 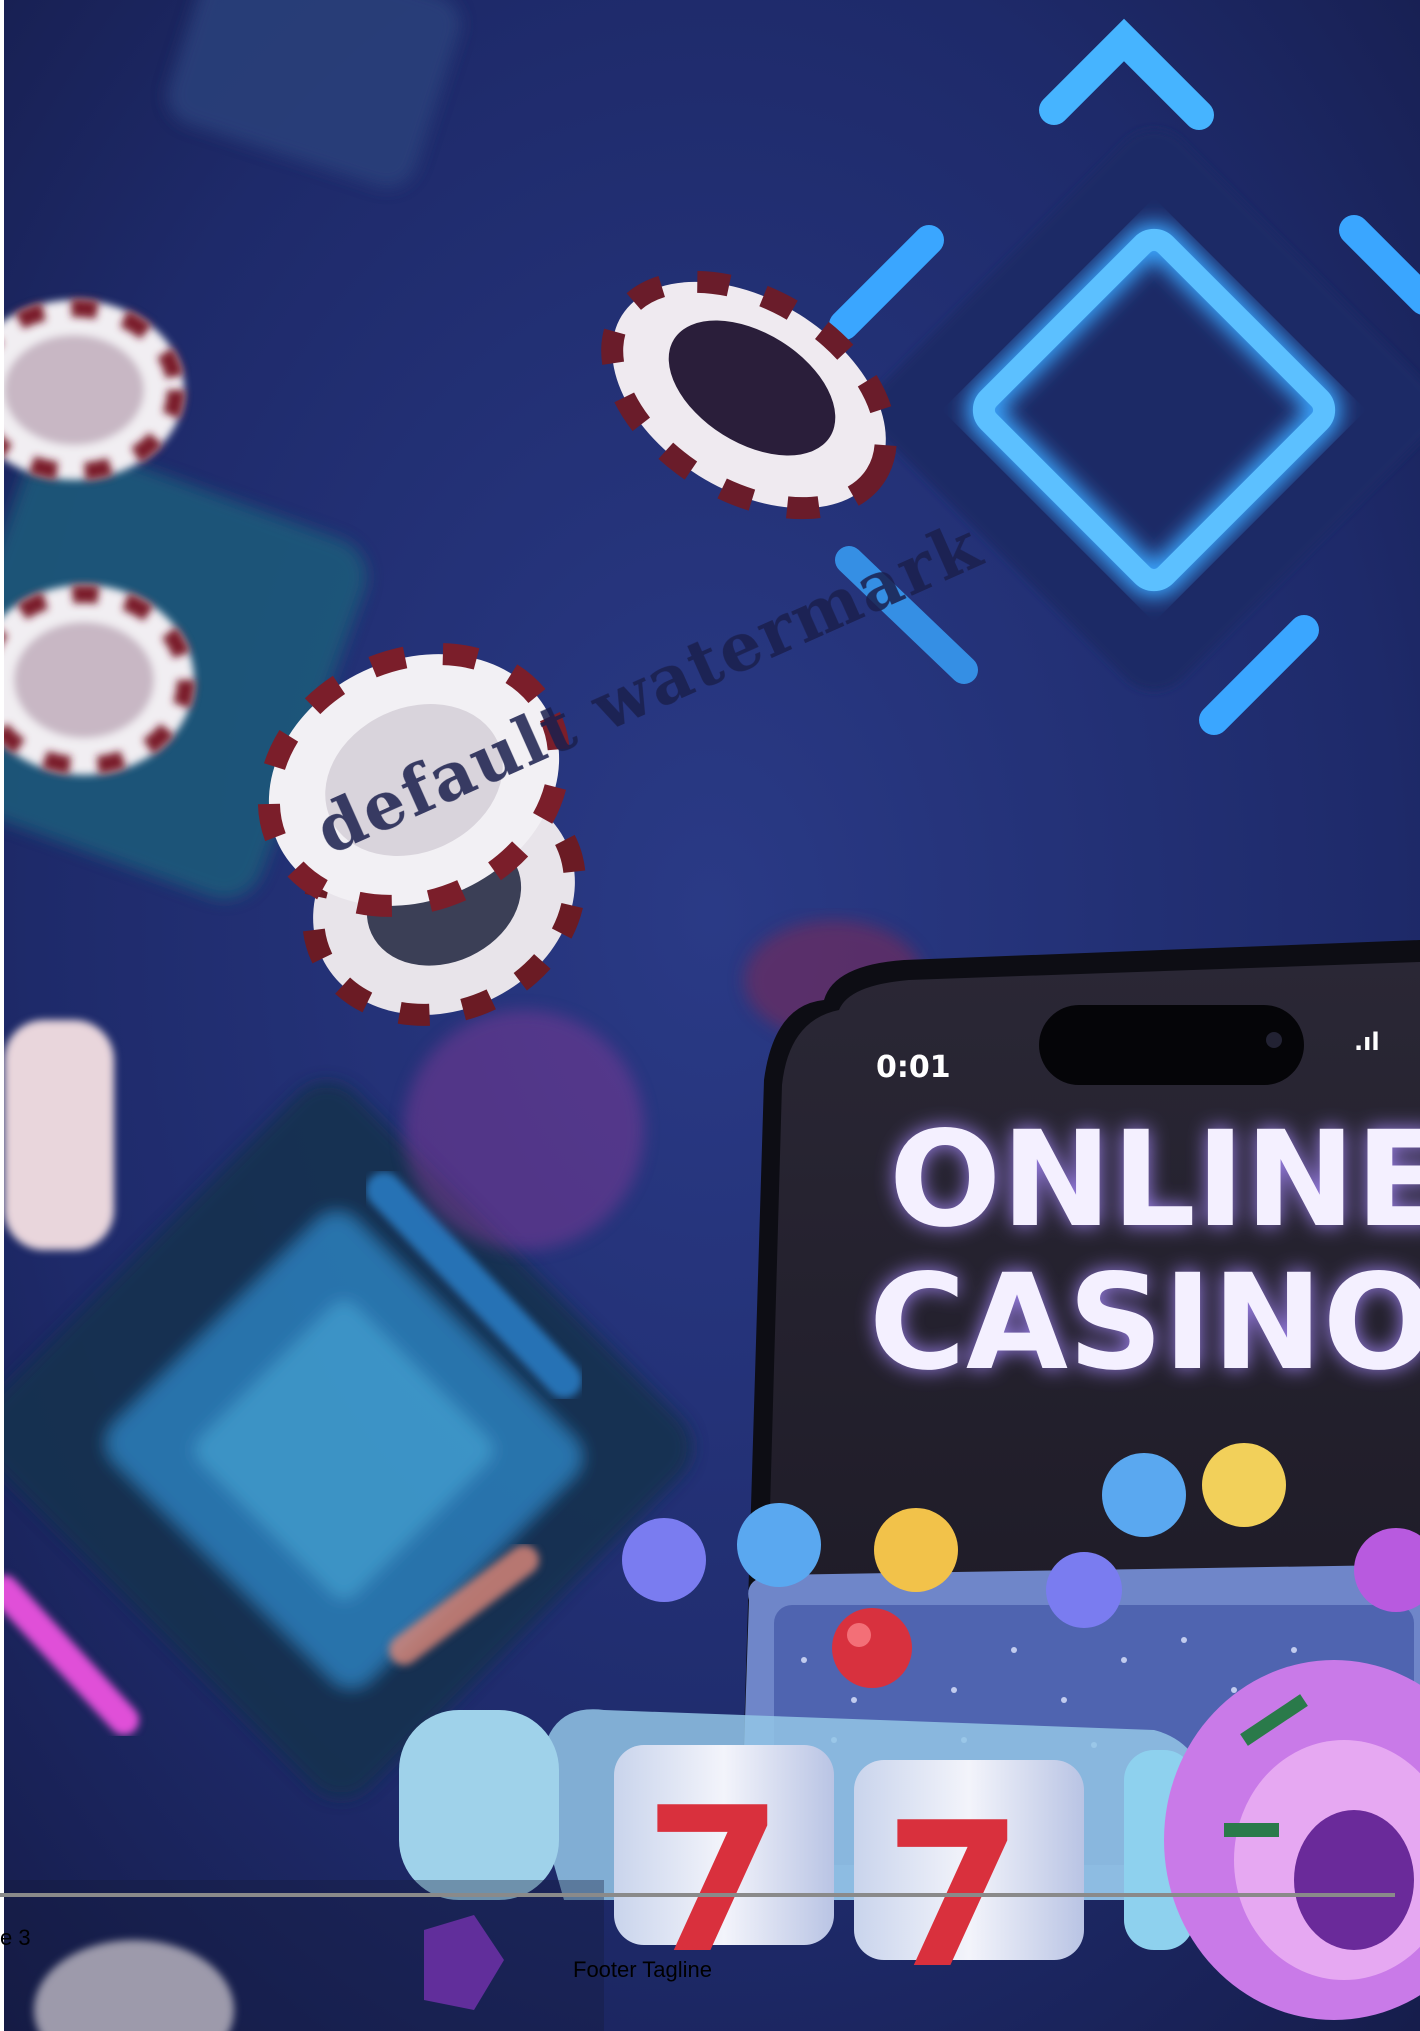 What do you see at coordinates (1144, 1323) in the screenshot?
I see `headline-casino: CASINO` at bounding box center [1144, 1323].